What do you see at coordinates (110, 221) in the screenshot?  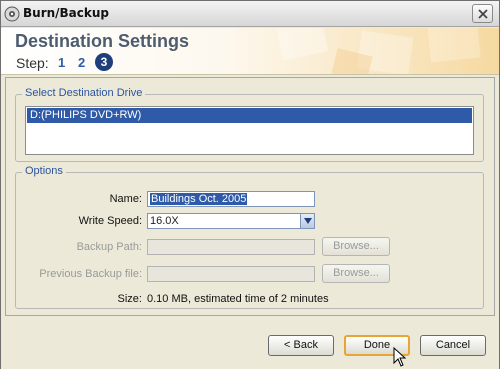 I see `write-speed-label: Write Speed:` at bounding box center [110, 221].